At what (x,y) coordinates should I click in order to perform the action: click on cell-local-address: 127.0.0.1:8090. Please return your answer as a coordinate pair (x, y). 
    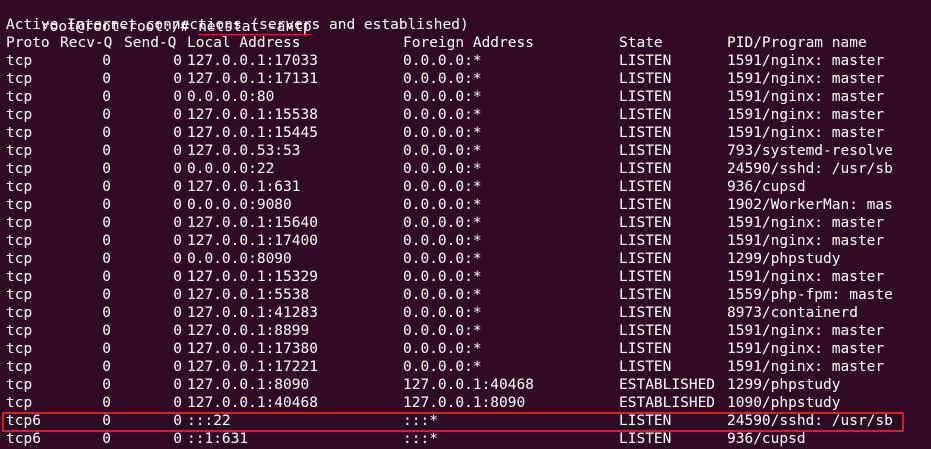
    Looking at the image, I should click on (248, 385).